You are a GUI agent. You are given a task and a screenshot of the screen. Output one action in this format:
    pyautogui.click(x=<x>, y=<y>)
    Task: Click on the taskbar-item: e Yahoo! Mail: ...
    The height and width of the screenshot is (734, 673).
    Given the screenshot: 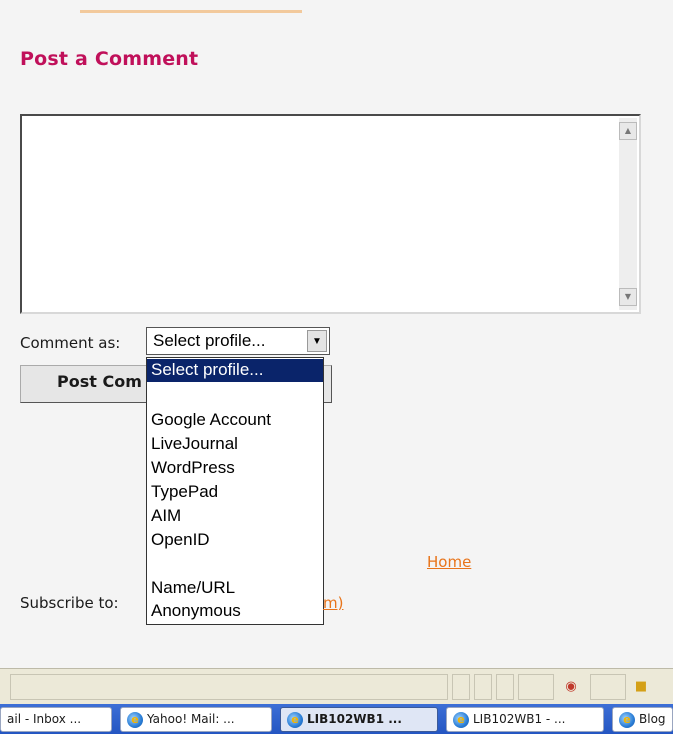 What is the action you would take?
    pyautogui.click(x=196, y=719)
    